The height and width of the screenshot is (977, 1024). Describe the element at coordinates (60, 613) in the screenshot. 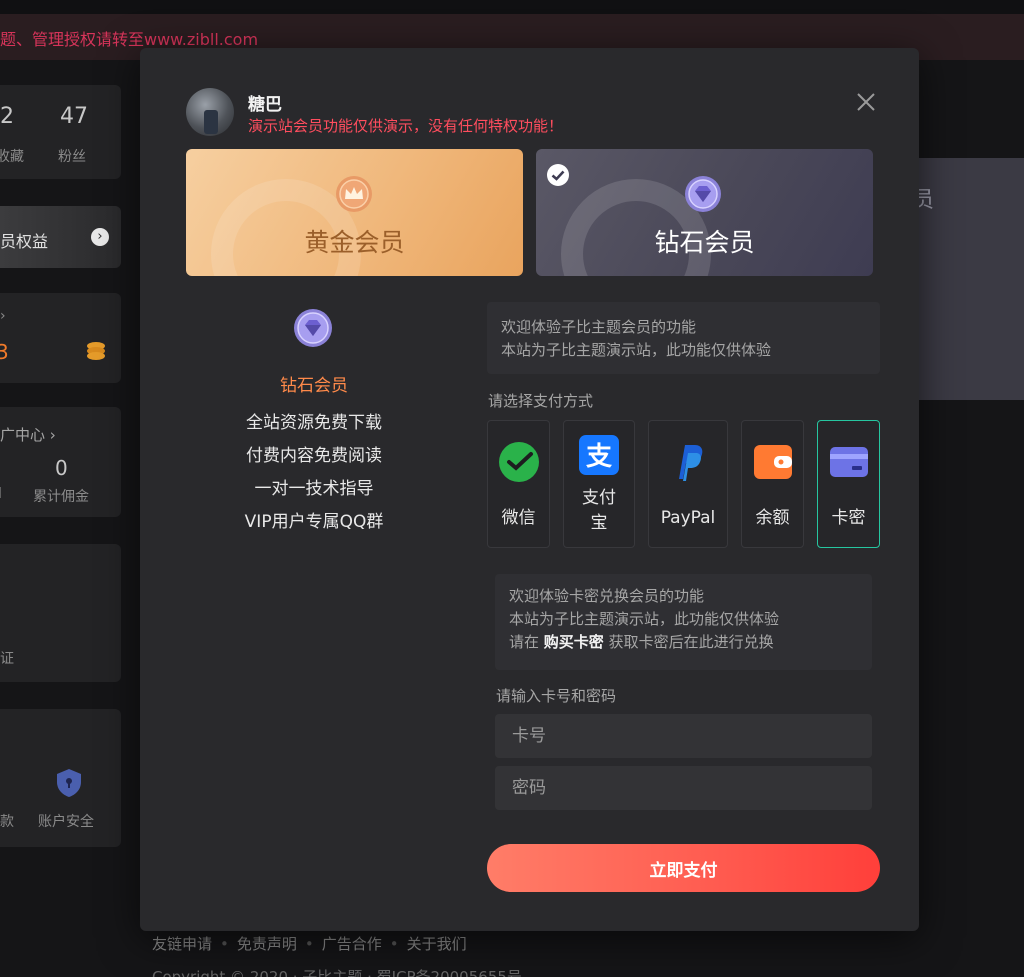

I see `verify-card` at that location.